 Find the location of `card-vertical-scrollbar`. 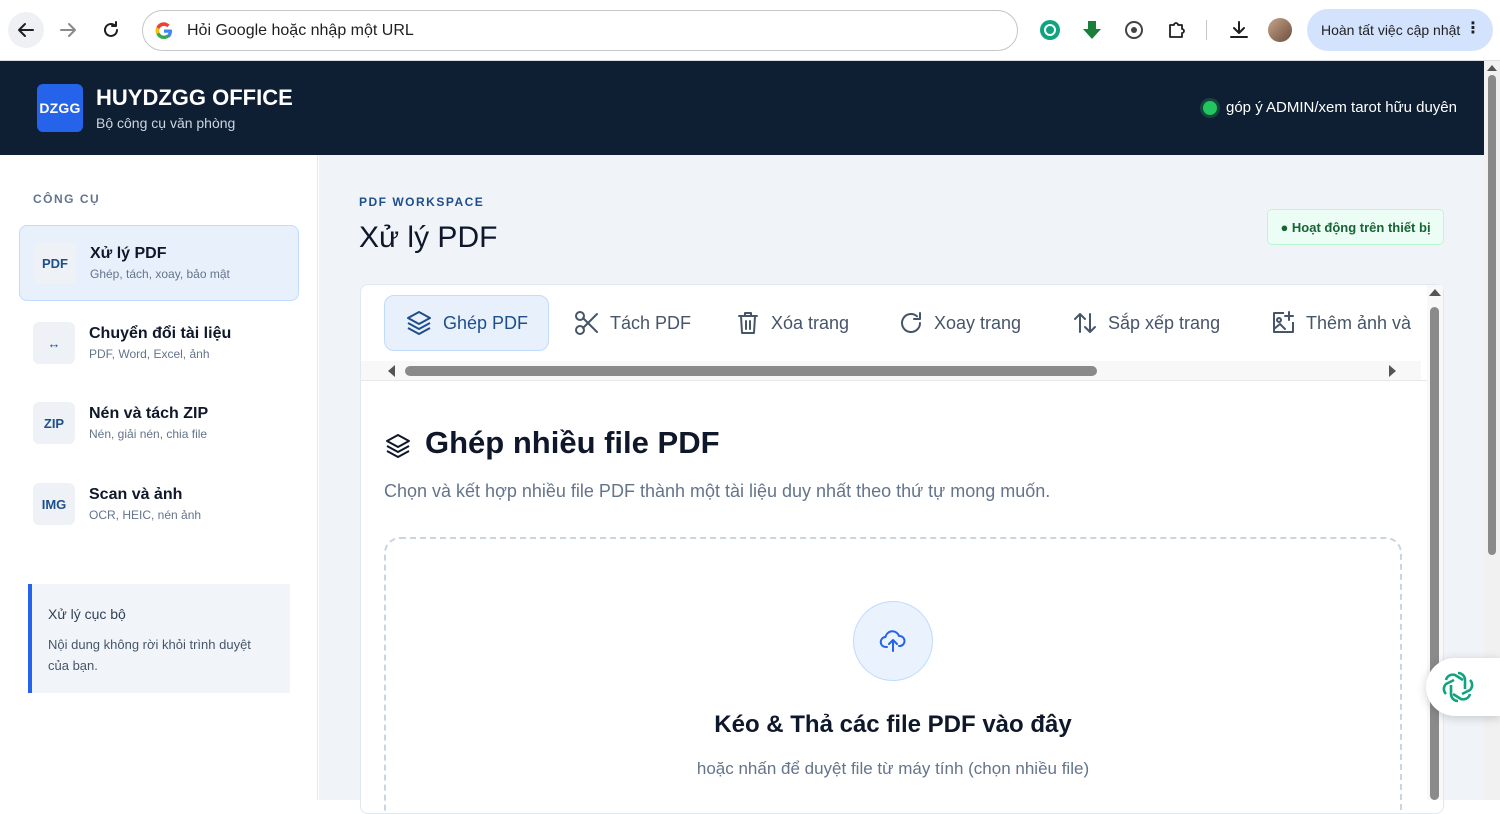

card-vertical-scrollbar is located at coordinates (1435, 542).